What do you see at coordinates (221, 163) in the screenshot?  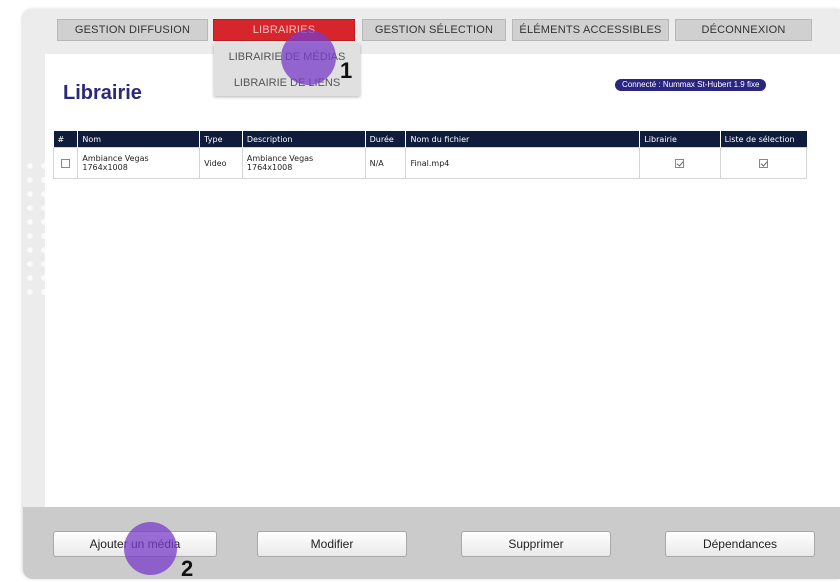 I see `cell-type: Video` at bounding box center [221, 163].